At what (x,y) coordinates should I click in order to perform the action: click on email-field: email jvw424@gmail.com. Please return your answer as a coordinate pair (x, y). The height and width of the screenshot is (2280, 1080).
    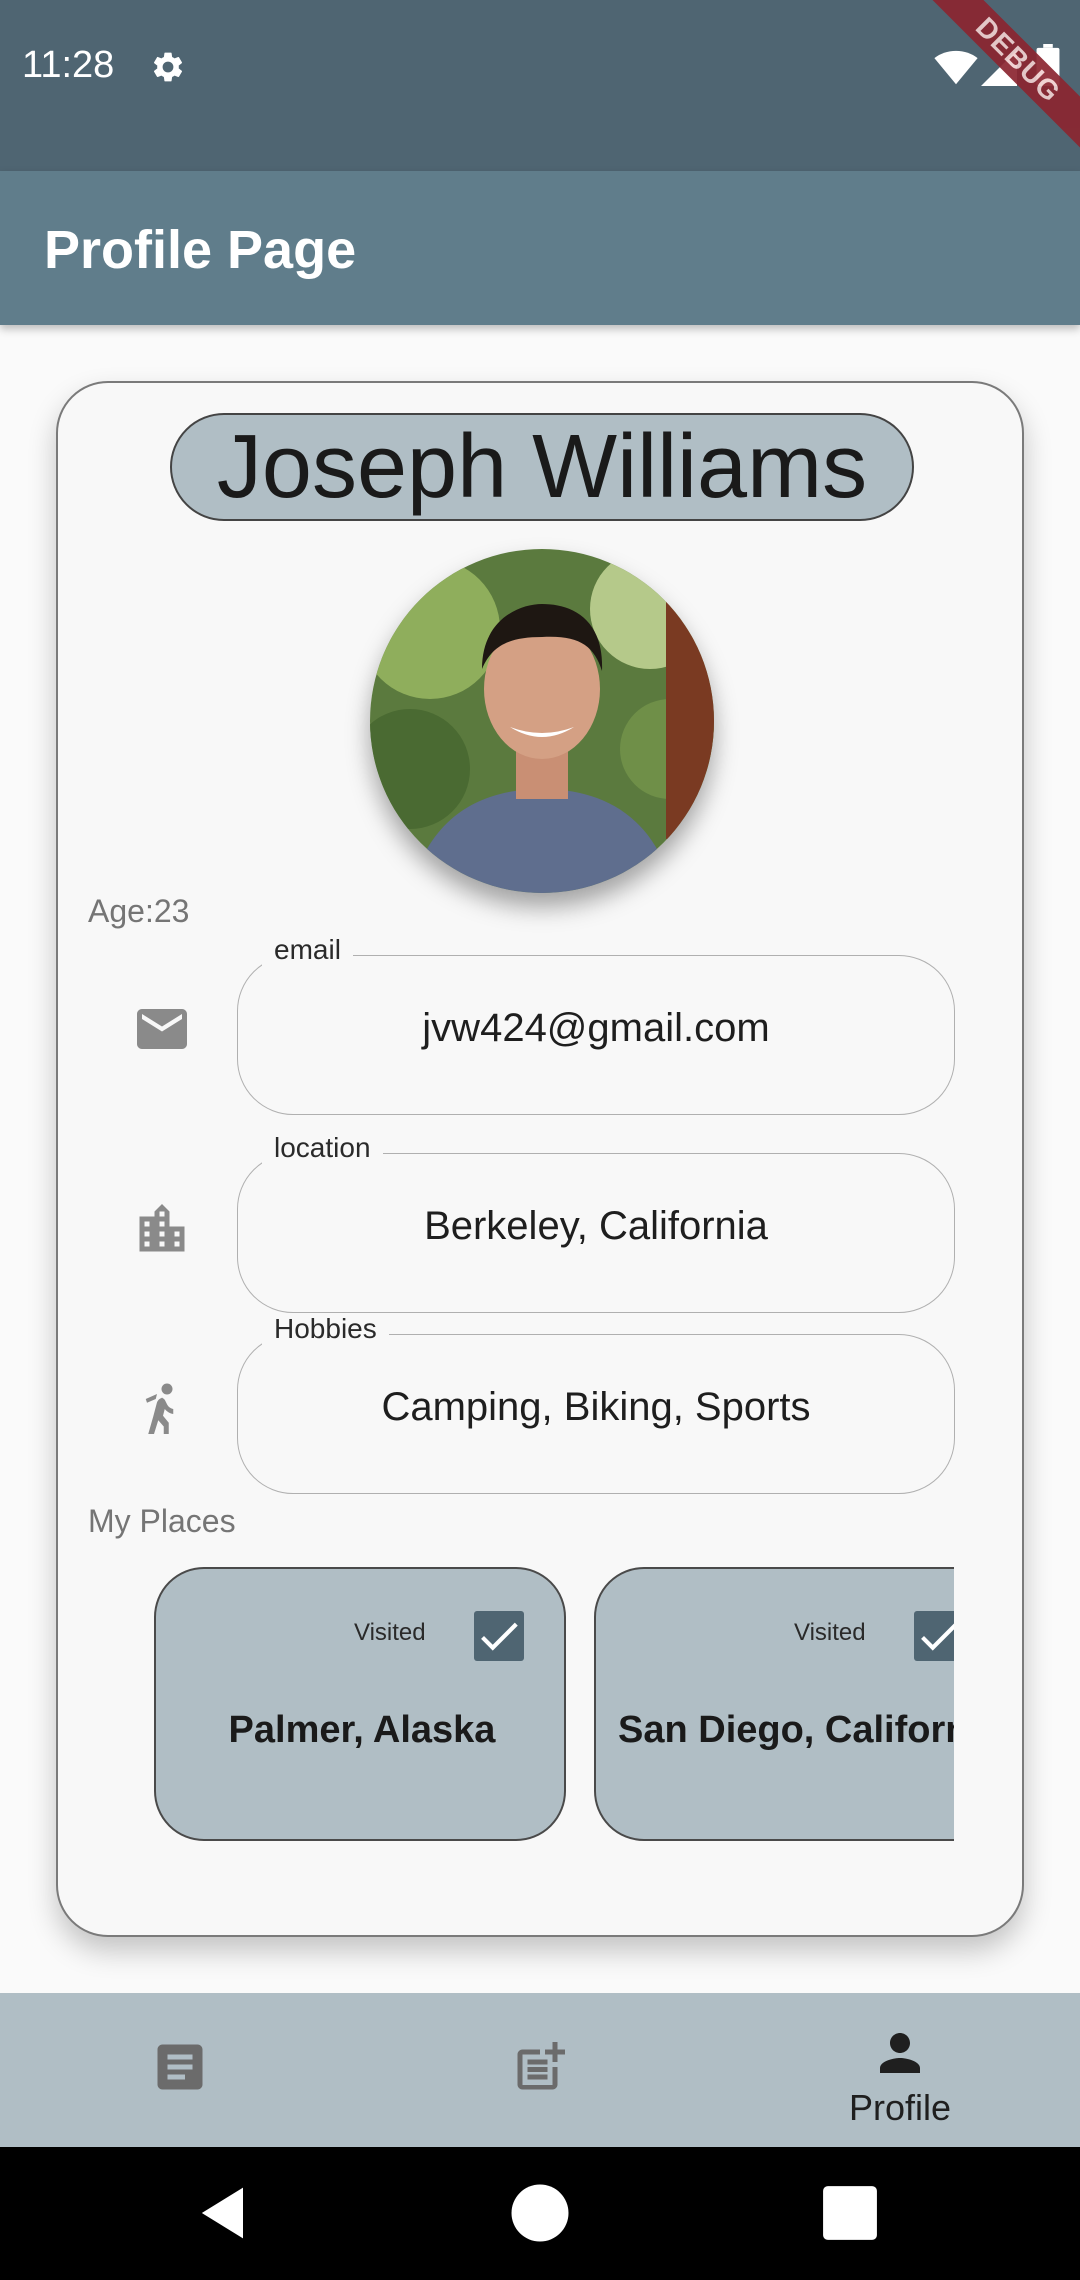
    Looking at the image, I should click on (596, 1024).